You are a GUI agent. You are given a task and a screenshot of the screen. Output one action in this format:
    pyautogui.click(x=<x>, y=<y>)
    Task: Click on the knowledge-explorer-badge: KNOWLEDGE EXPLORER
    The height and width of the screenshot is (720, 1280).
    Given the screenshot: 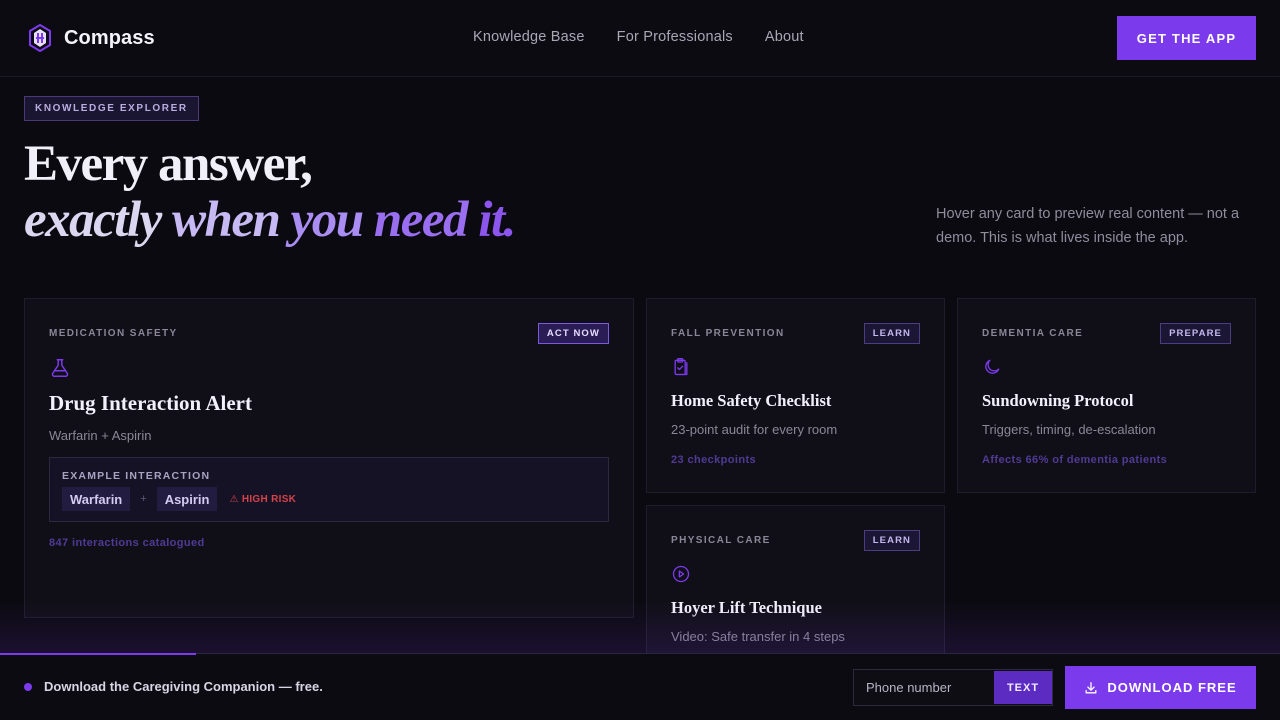 What is the action you would take?
    pyautogui.click(x=111, y=108)
    